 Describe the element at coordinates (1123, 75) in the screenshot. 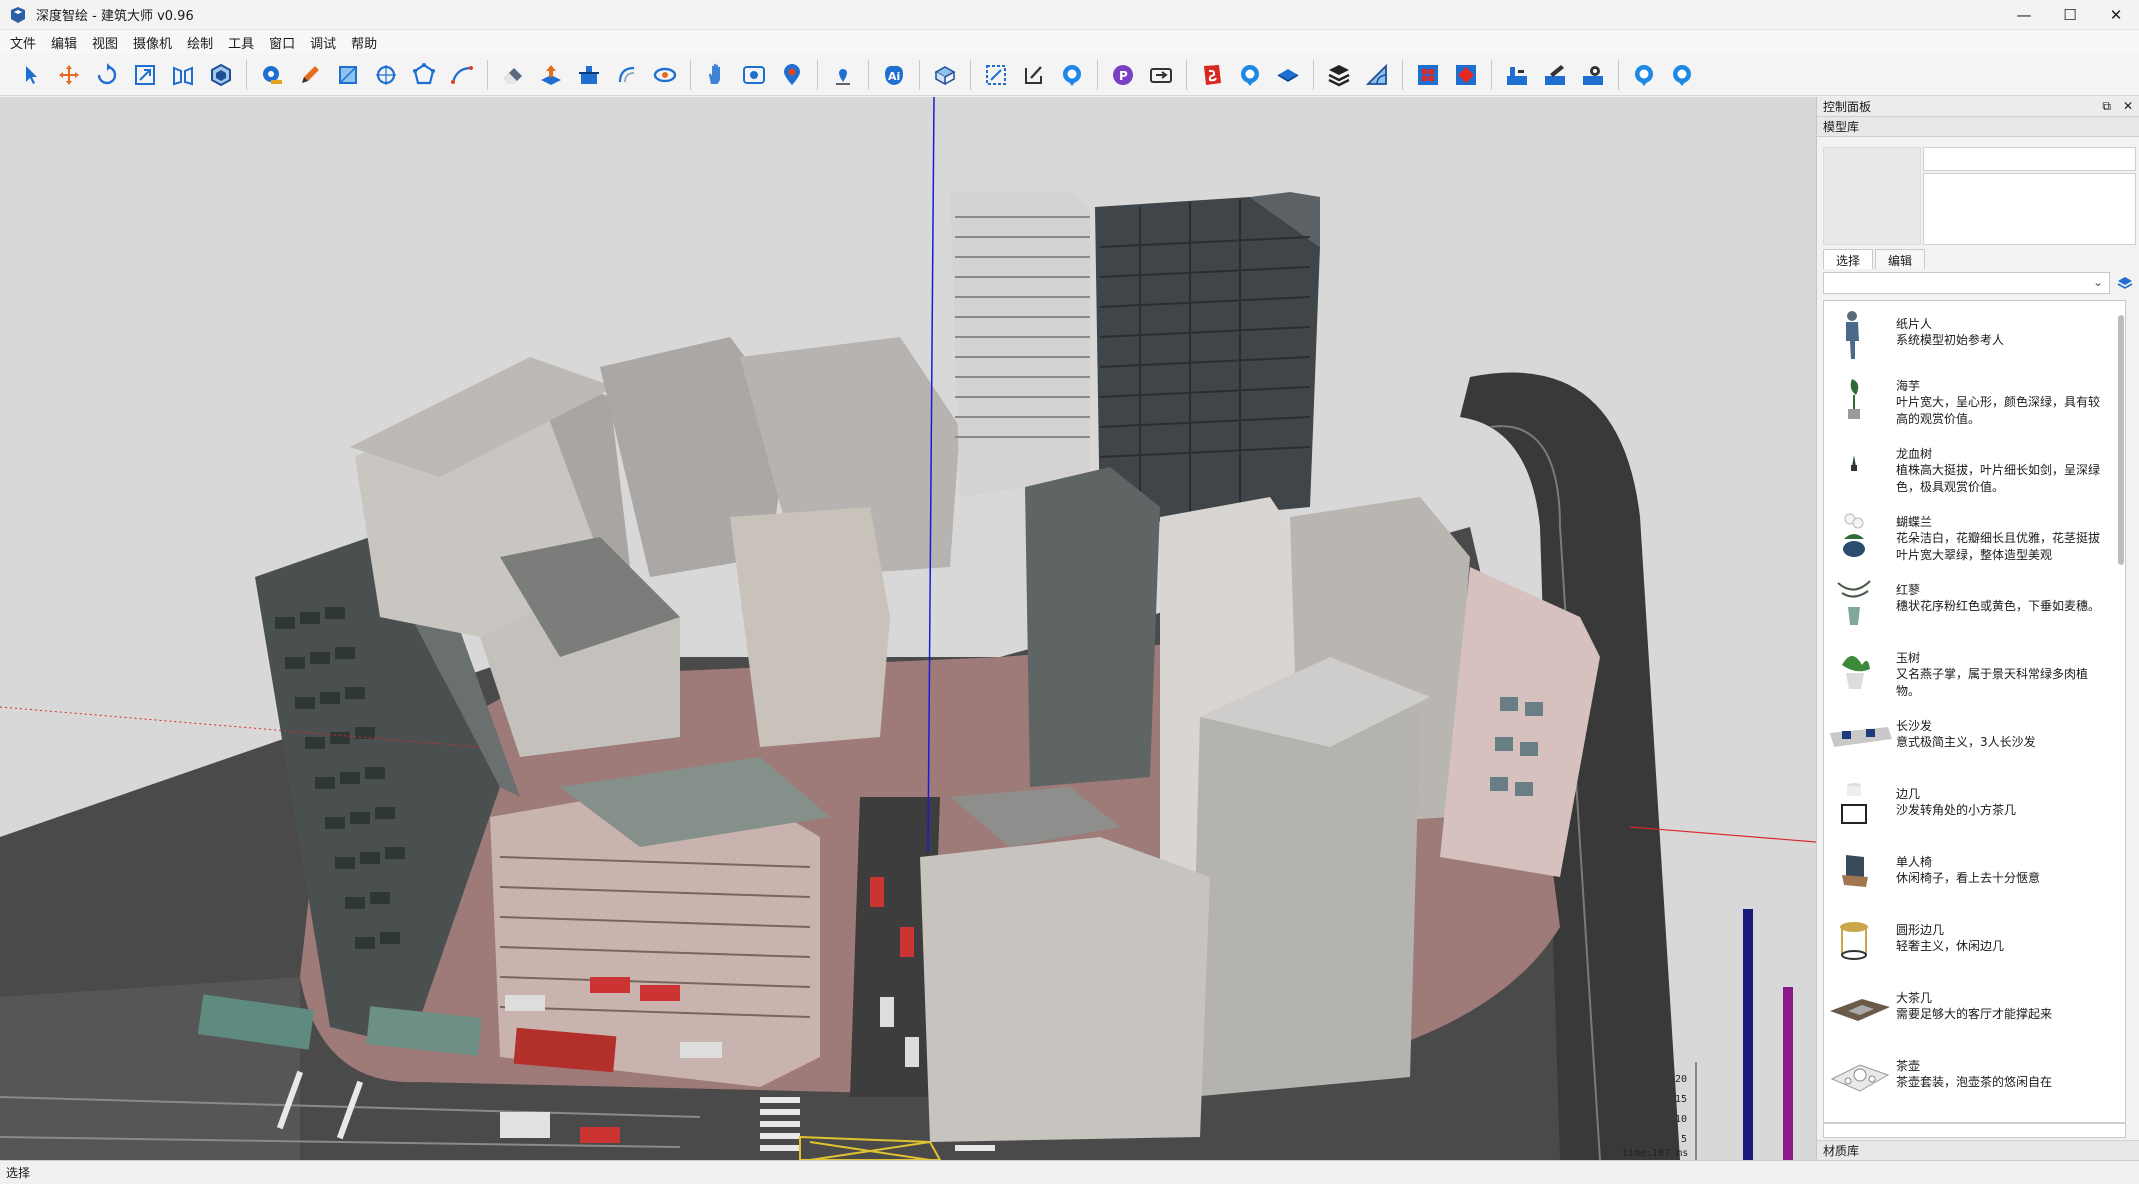

I see `plugin-p-icon: P` at that location.